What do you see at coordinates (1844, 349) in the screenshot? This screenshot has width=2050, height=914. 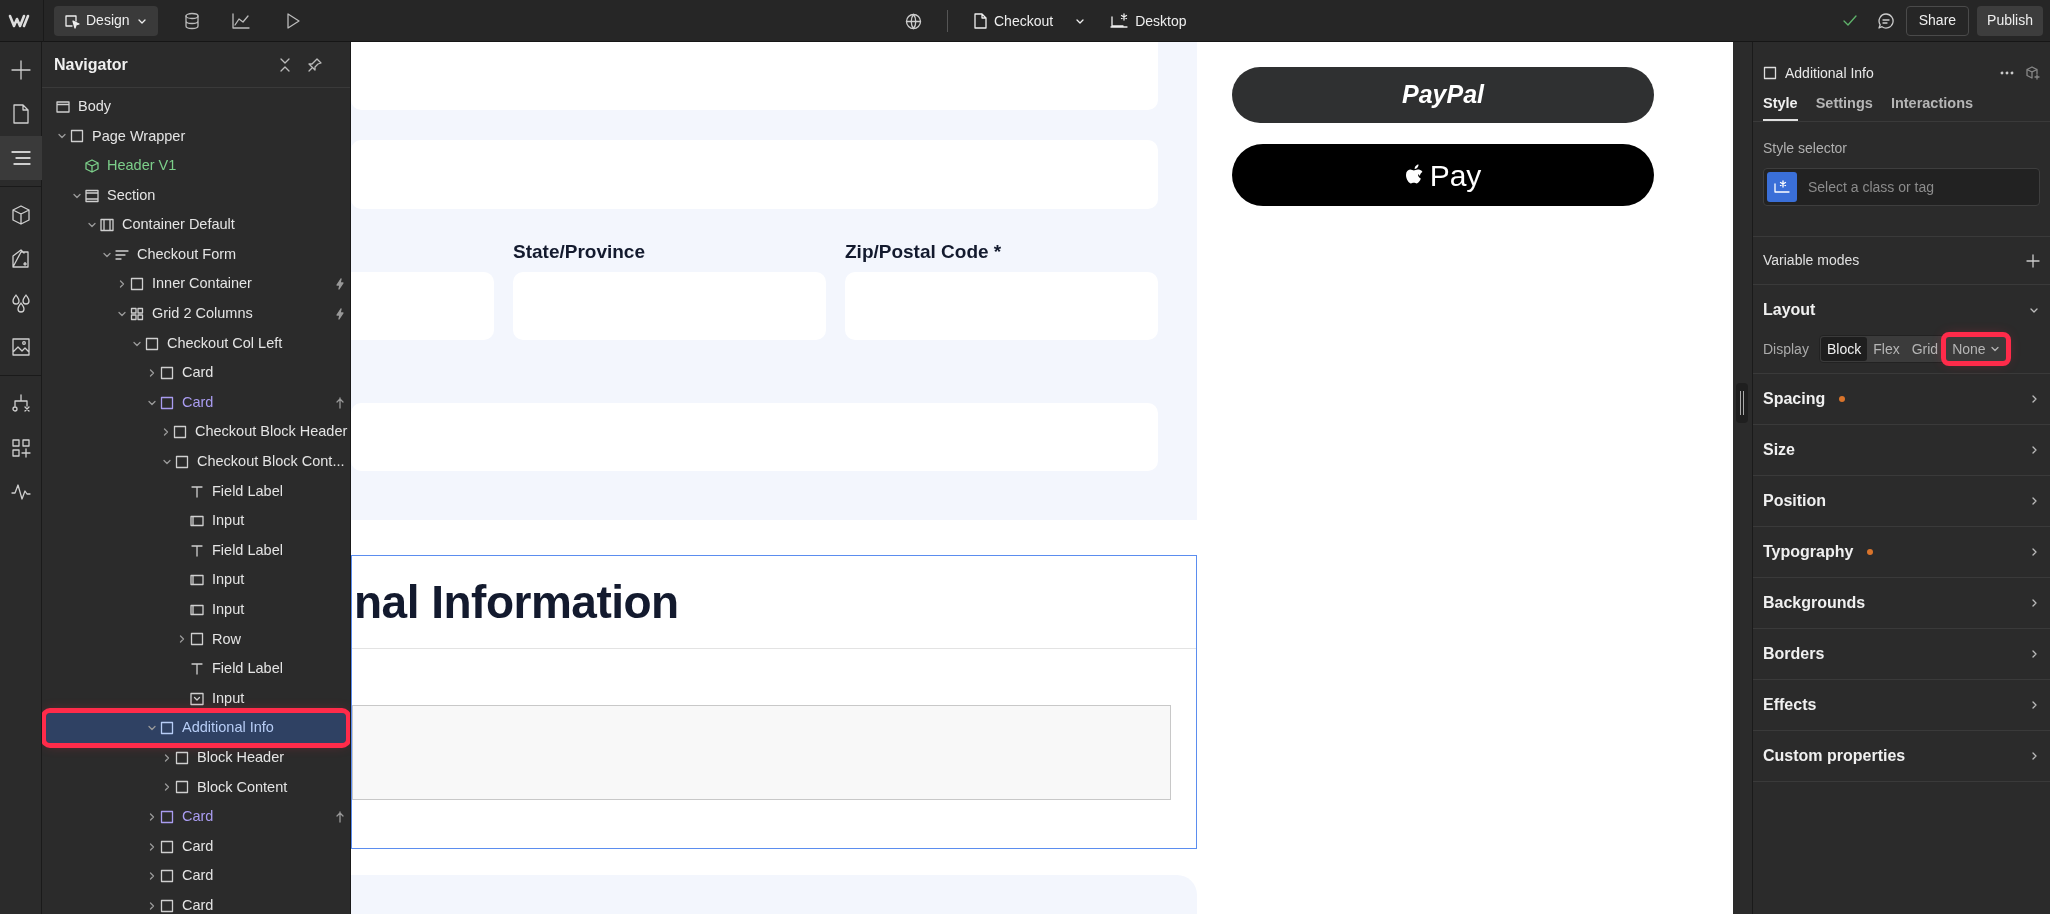 I see `display-option: Block` at bounding box center [1844, 349].